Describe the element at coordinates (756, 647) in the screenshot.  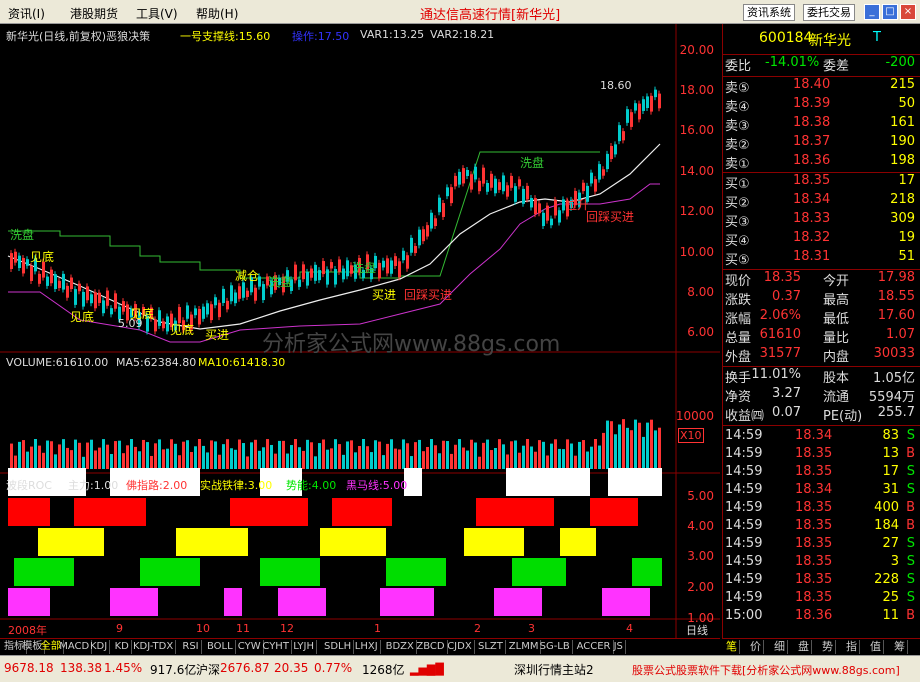
I see `rtab-1: 价` at that location.